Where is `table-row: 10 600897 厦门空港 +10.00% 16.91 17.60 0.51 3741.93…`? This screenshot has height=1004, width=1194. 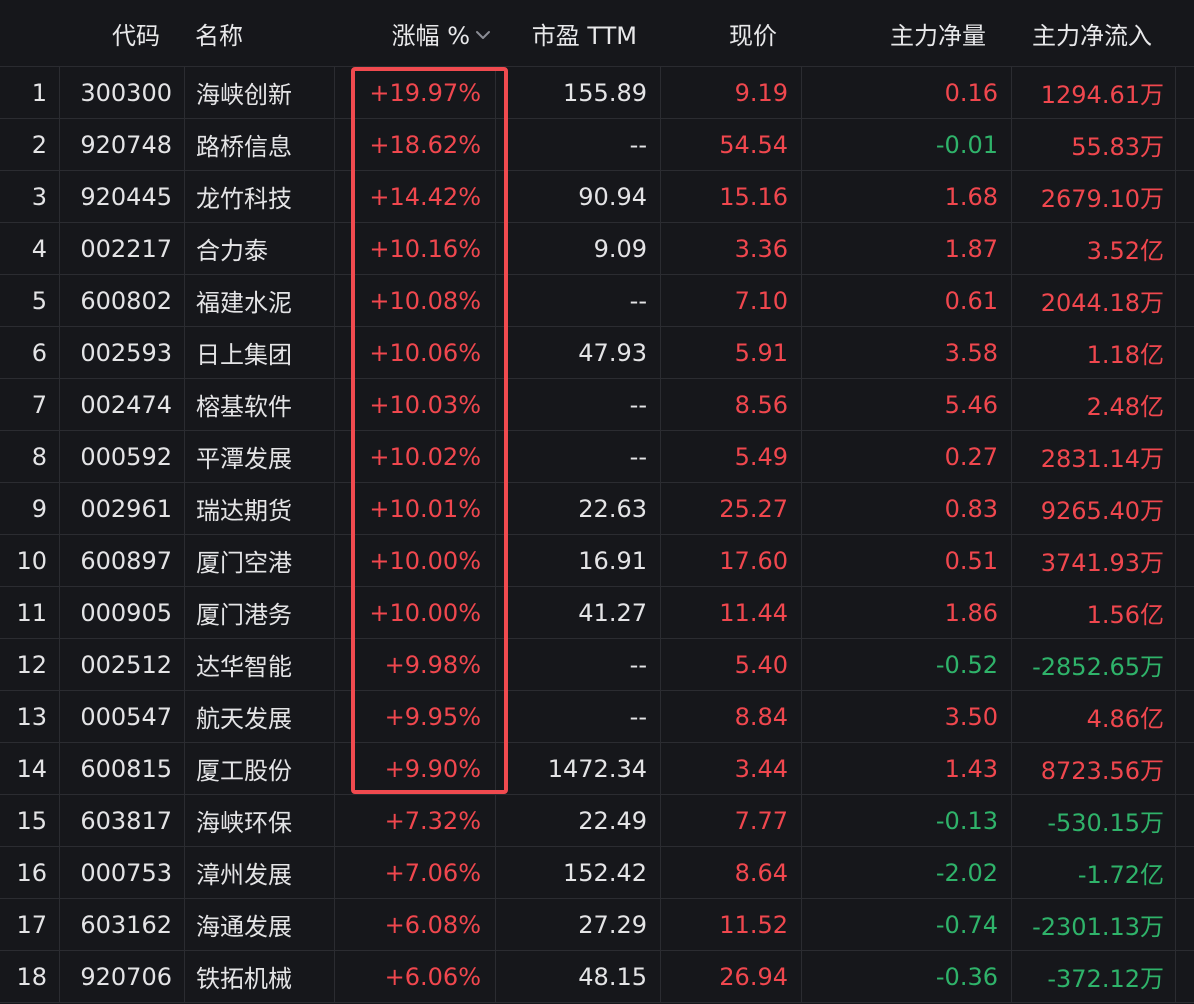 table-row: 10 600897 厦门空港 +10.00% 16.91 17.60 0.51 3741.93… is located at coordinates (597, 561).